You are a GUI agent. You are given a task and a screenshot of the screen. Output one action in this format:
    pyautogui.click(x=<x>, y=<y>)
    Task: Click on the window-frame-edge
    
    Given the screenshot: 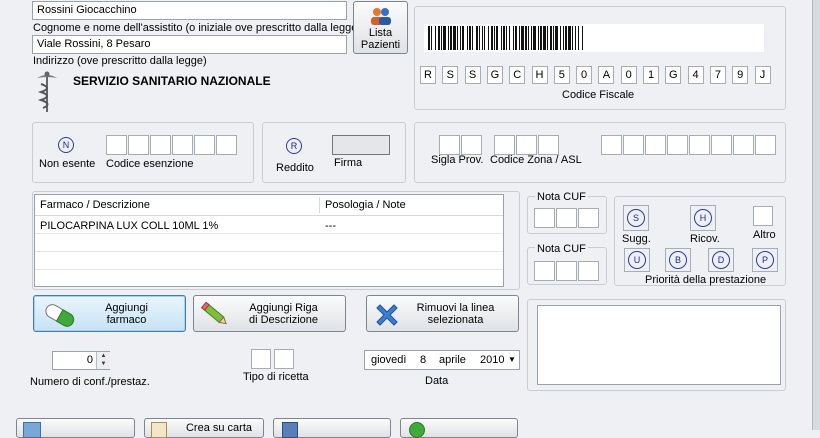 What is the action you would take?
    pyautogui.click(x=816, y=215)
    